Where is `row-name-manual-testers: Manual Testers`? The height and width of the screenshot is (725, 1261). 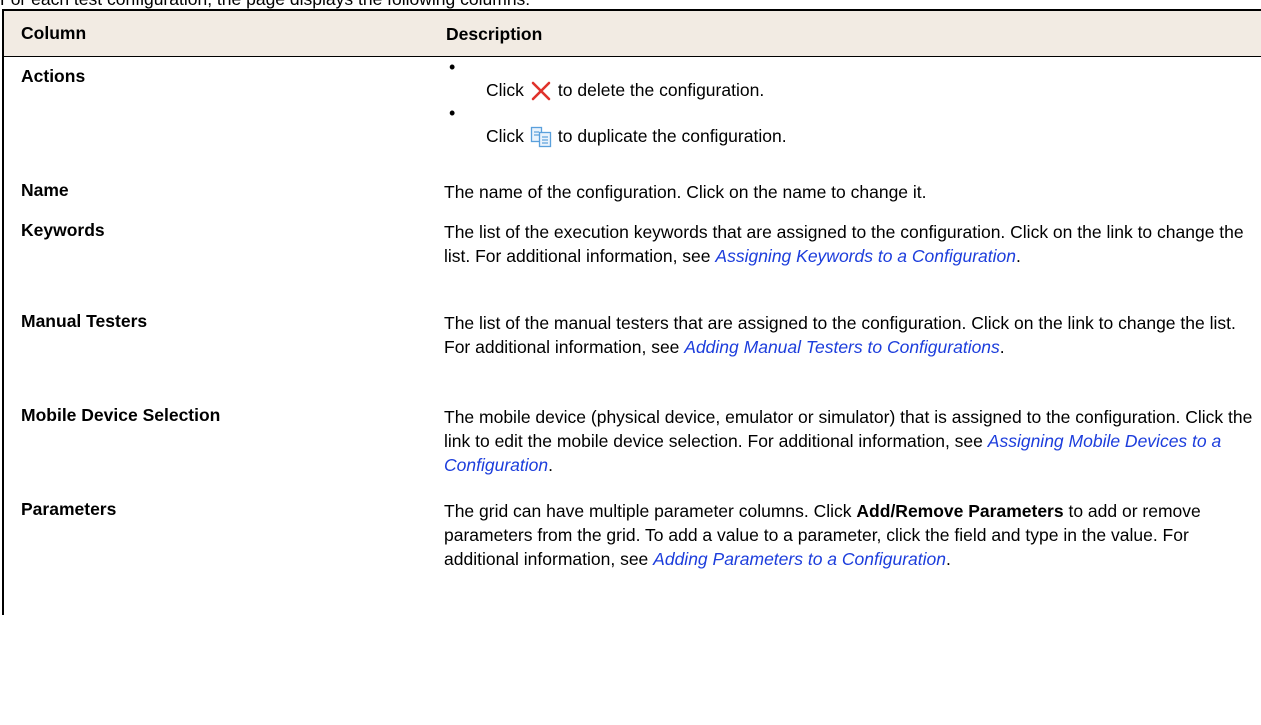
row-name-manual-testers: Manual Testers is located at coordinates (84, 321).